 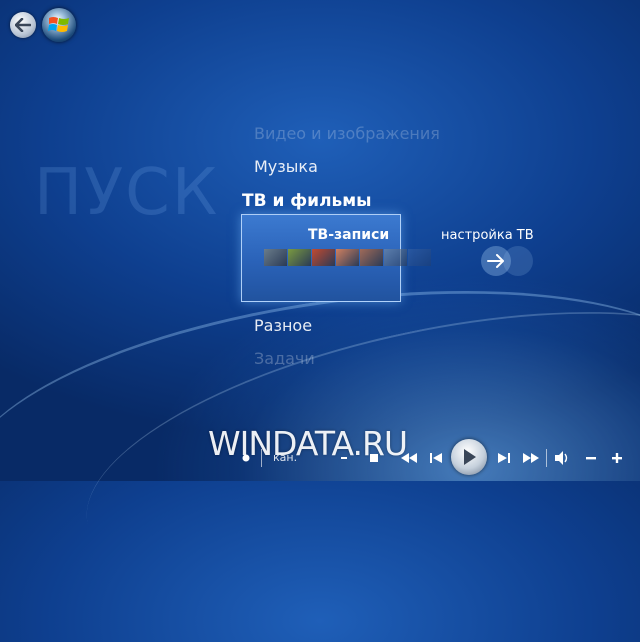 What do you see at coordinates (344, 458) in the screenshot?
I see `channel-down-icon` at bounding box center [344, 458].